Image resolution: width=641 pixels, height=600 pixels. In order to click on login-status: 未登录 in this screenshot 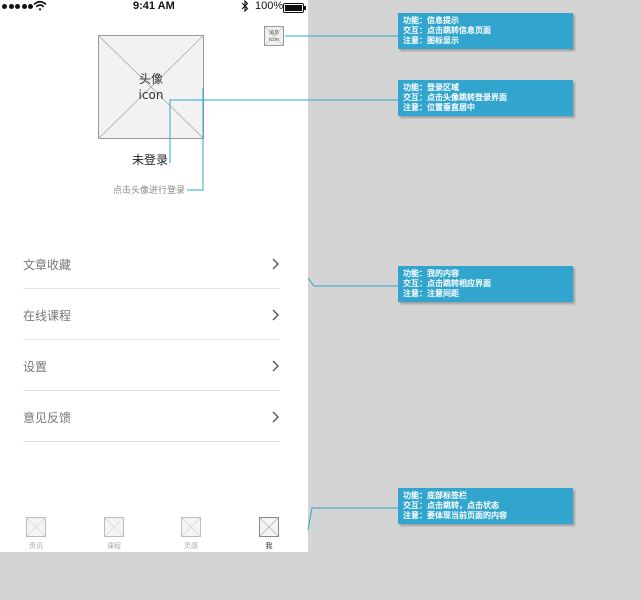, I will do `click(149, 160)`.